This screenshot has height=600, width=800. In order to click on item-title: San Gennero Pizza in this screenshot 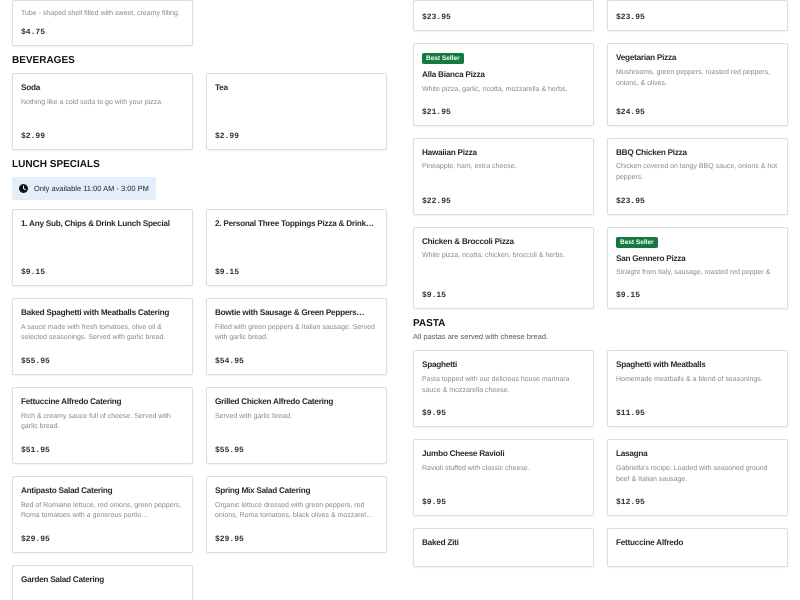, I will do `click(651, 259)`.